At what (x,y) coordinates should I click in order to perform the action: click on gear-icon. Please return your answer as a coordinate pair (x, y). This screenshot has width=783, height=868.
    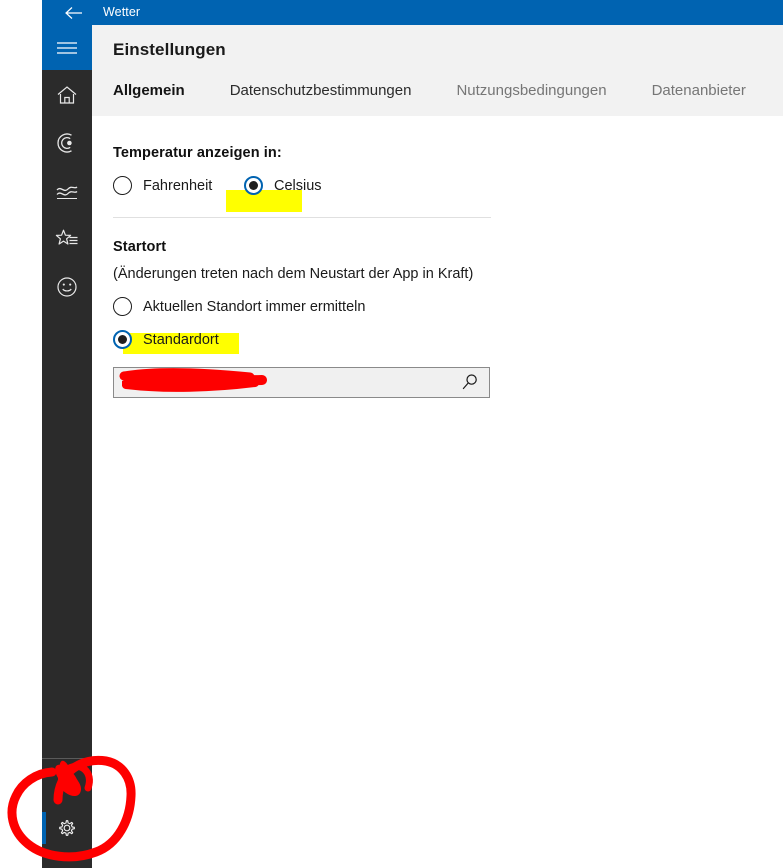
    Looking at the image, I should click on (67, 828).